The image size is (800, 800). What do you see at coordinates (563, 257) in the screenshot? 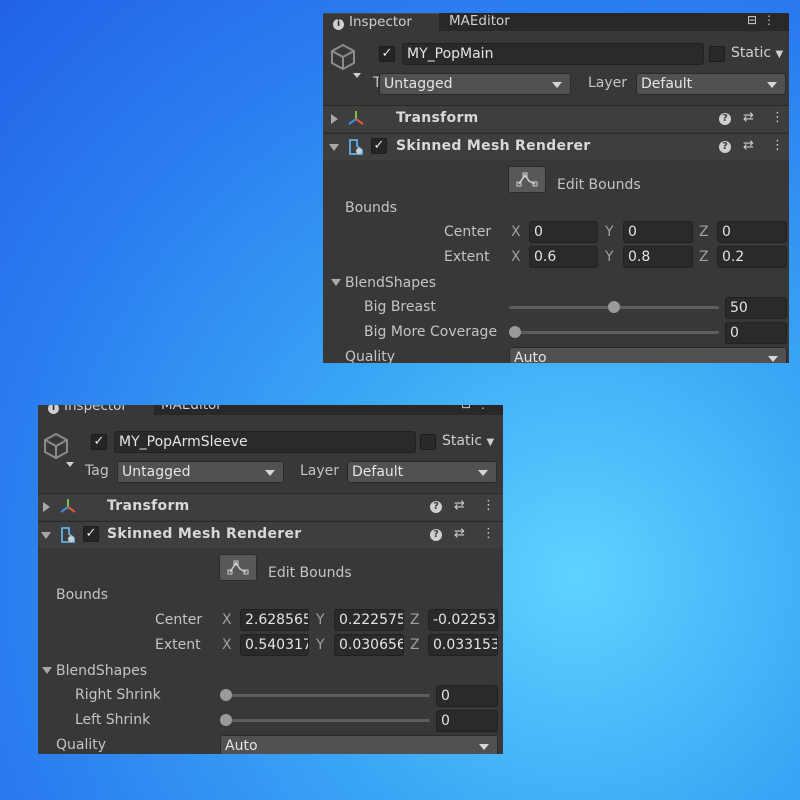
I see `extent-x-field: 0.6` at bounding box center [563, 257].